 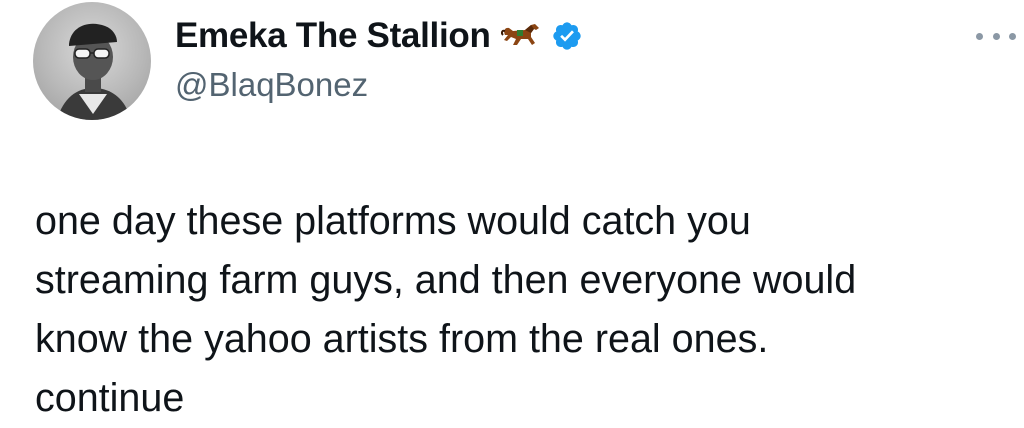 I want to click on author-name-row: Emeka The Stallion, so click(x=379, y=36).